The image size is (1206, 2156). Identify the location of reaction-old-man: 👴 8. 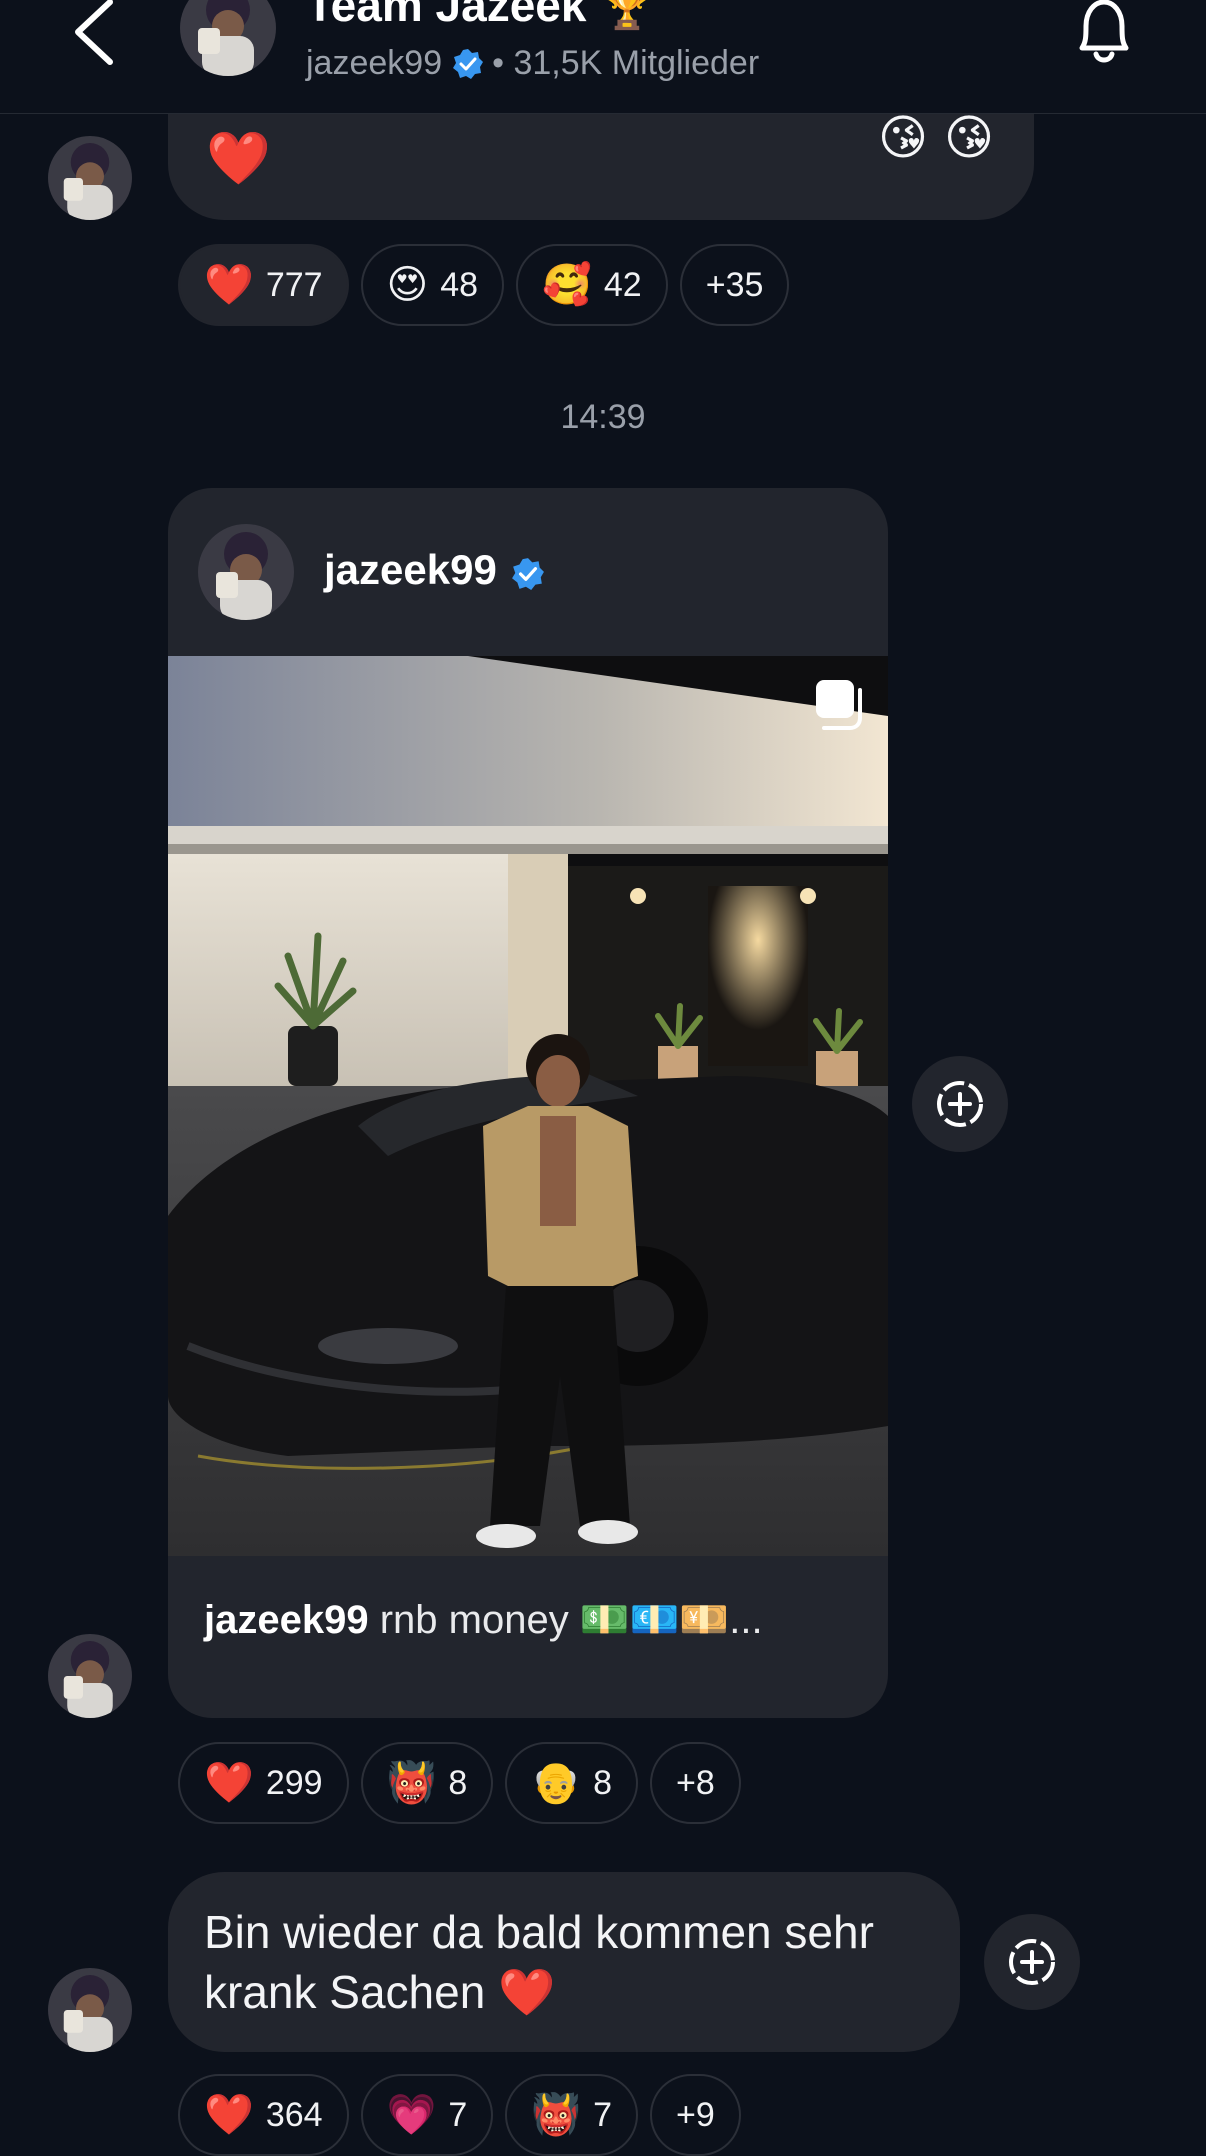
(572, 1783).